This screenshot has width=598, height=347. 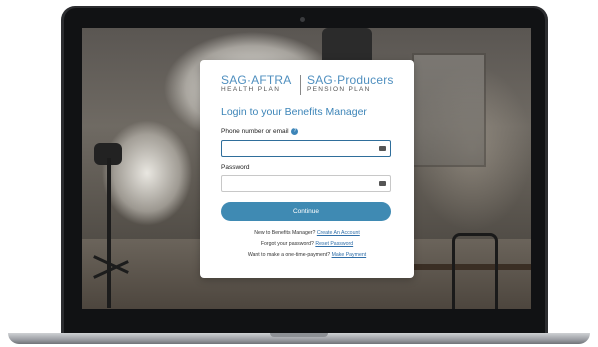 What do you see at coordinates (255, 132) in the screenshot?
I see `email-label: Phone number or email` at bounding box center [255, 132].